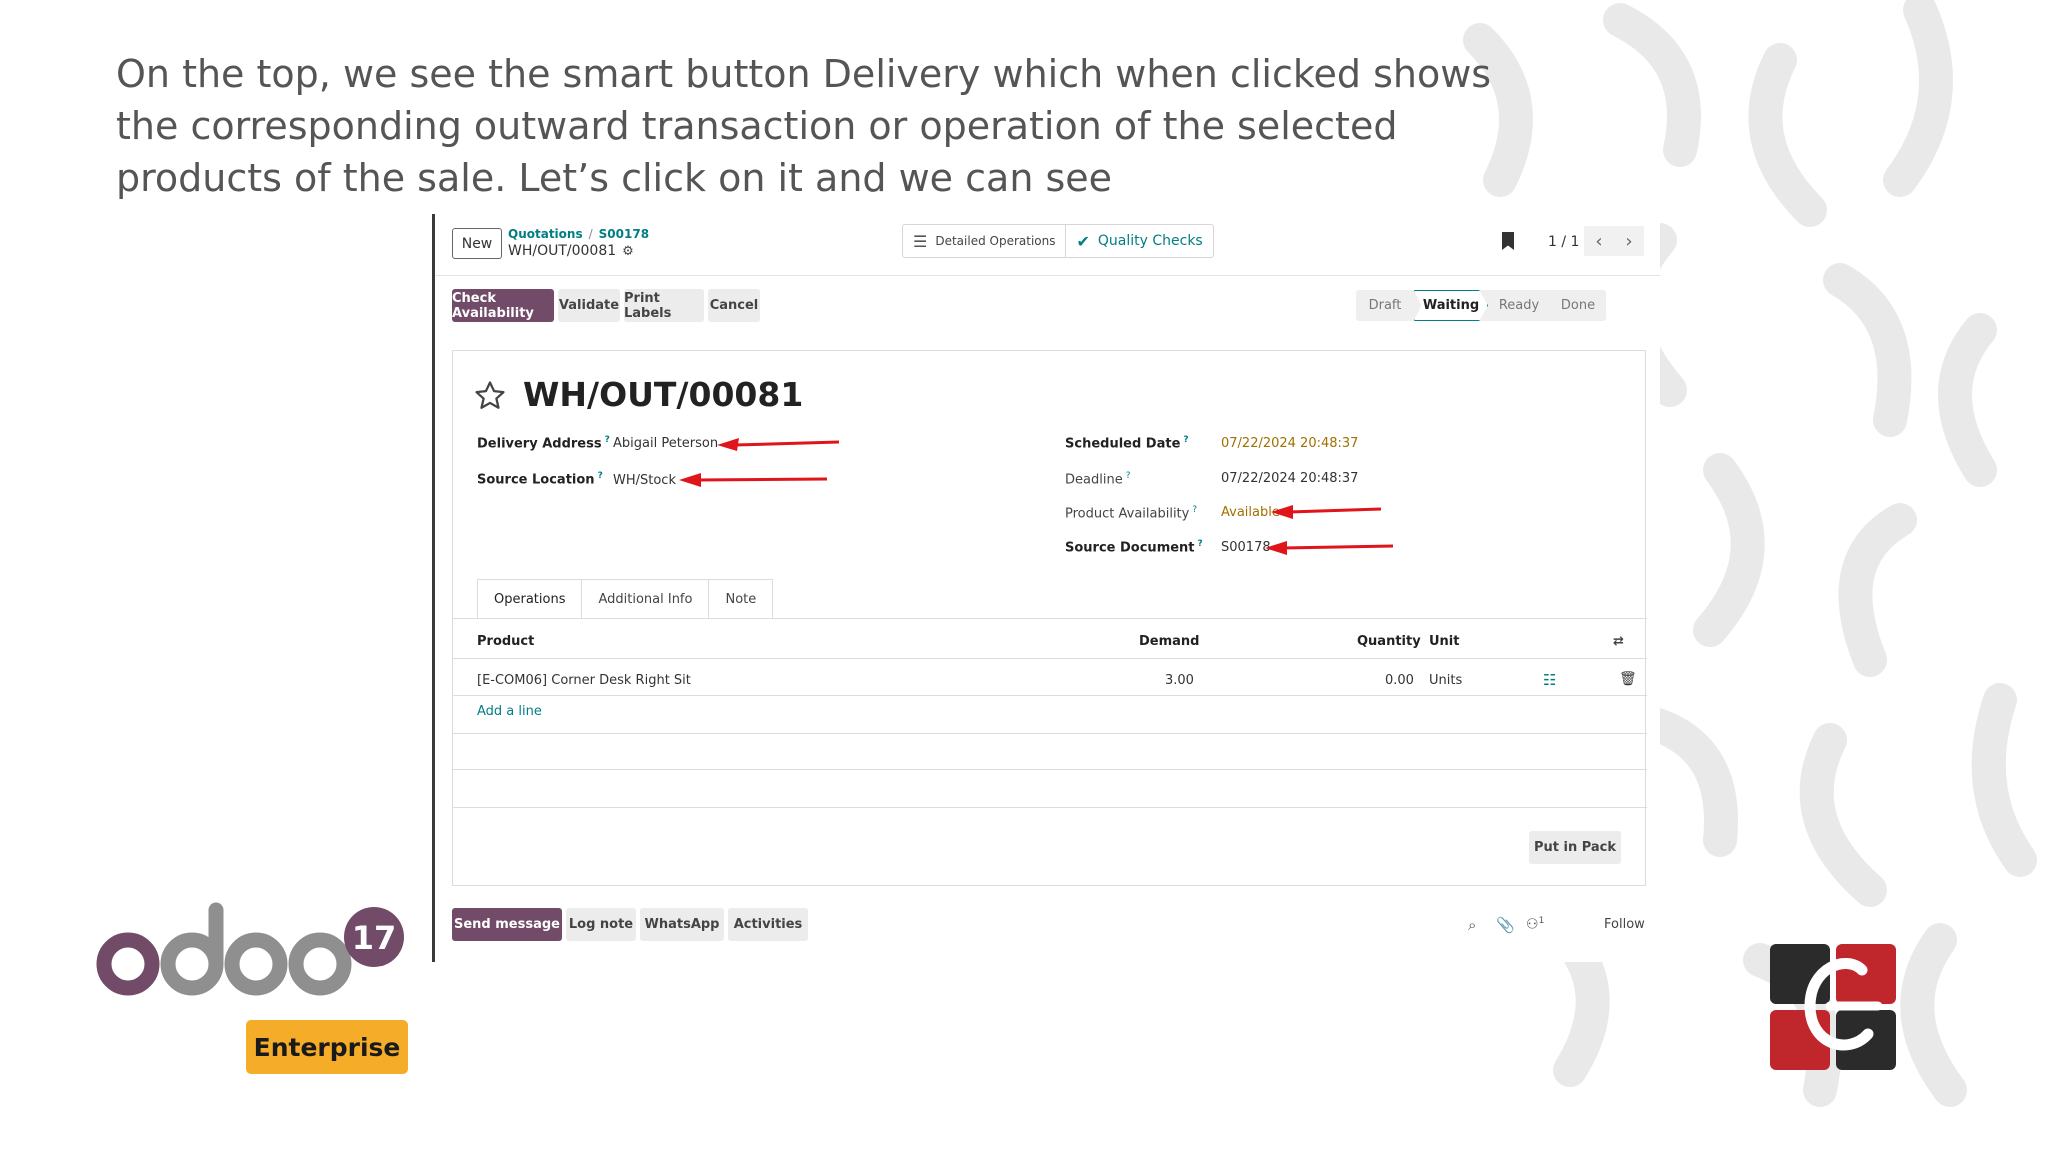  I want to click on current-record-name: WH/OUT/00081 ⚙, so click(571, 251).